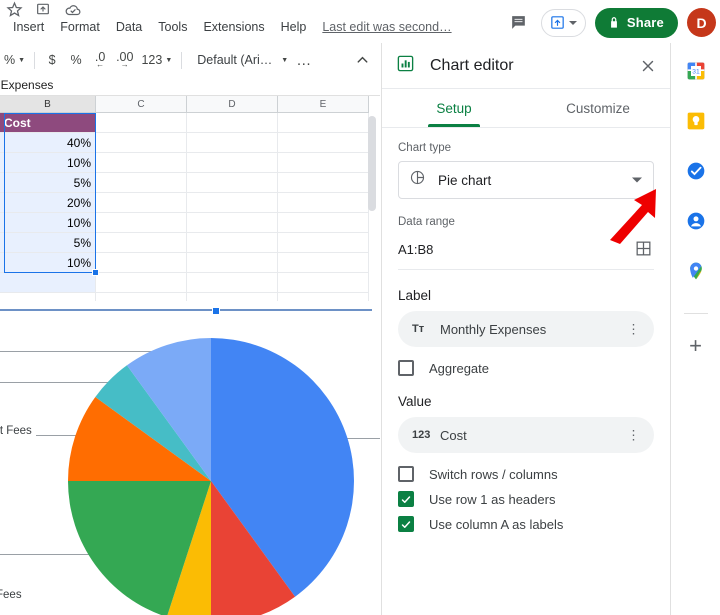  I want to click on cell-C9, so click(141, 283).